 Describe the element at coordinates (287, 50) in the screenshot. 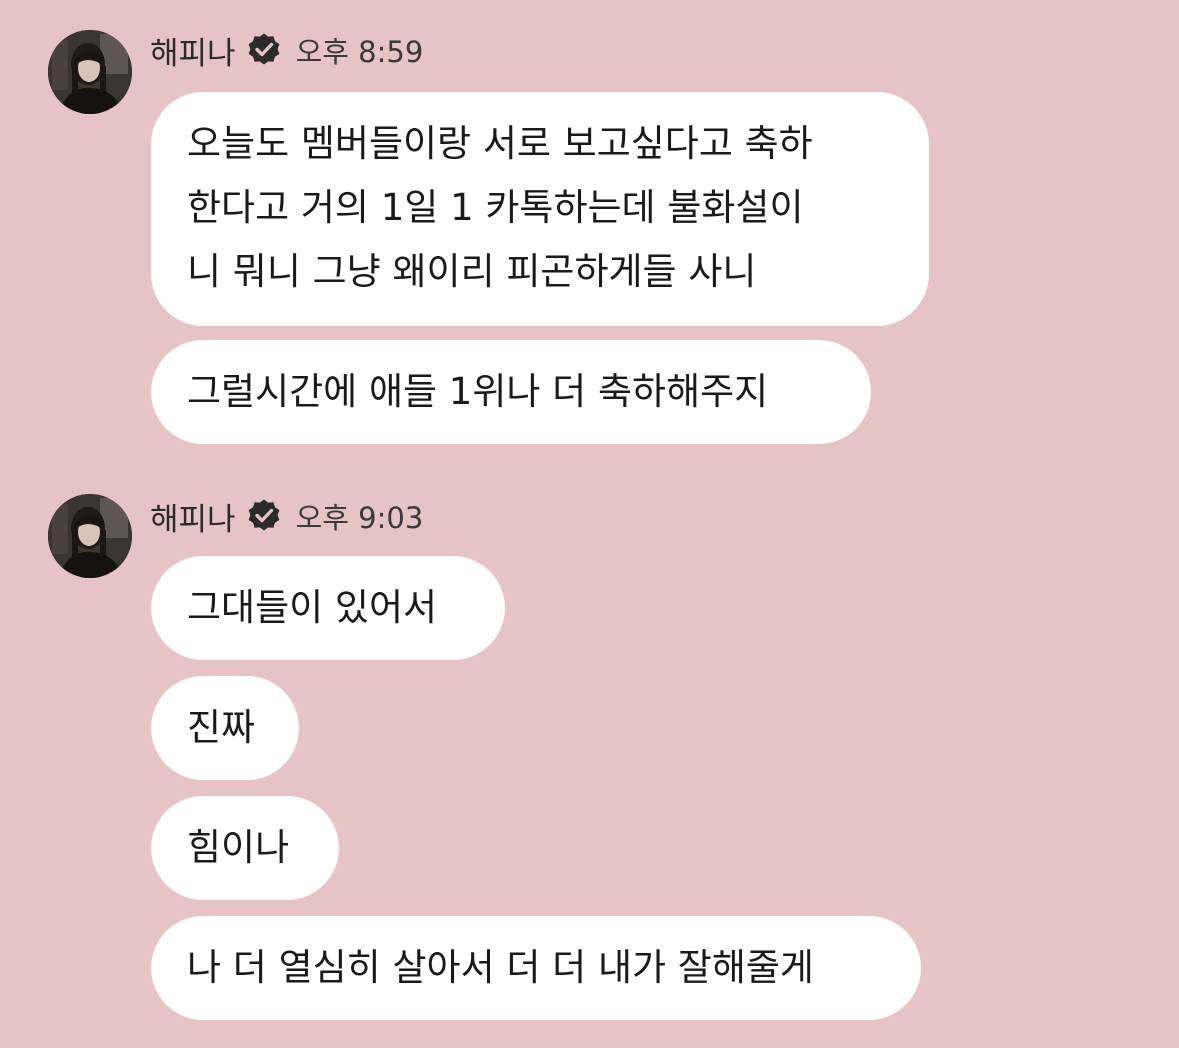

I see `message-header: 해피나 오후 8:59` at that location.